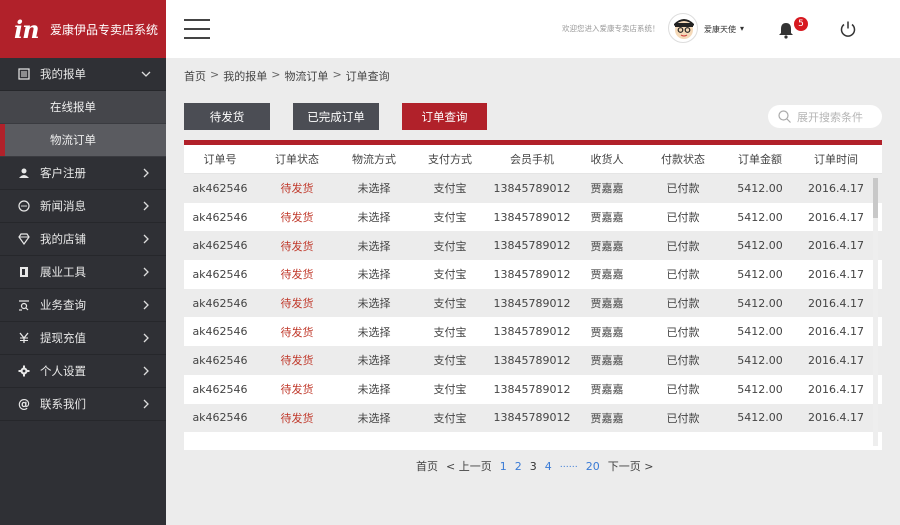 This screenshot has height=525, width=900. Describe the element at coordinates (875, 312) in the screenshot. I see `table-scrollbar` at that location.